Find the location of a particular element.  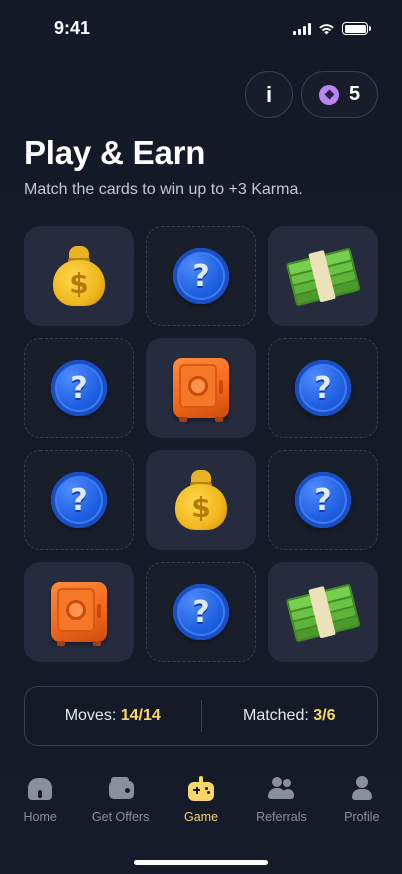

info-button: i is located at coordinates (269, 94).